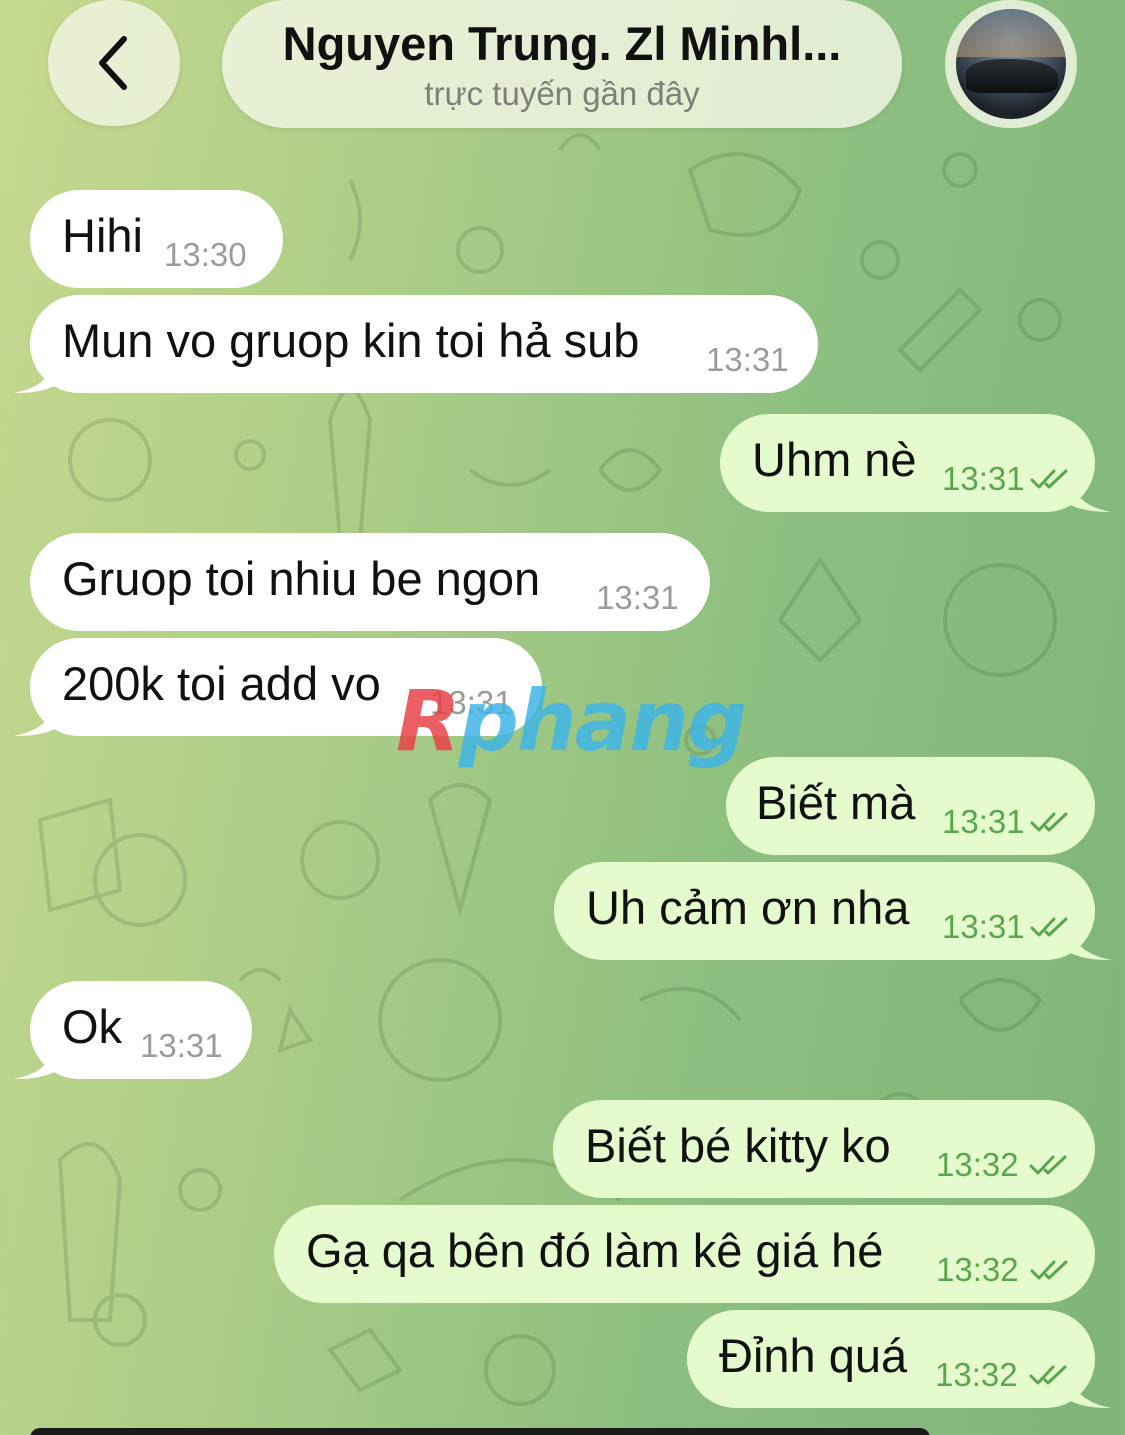 Image resolution: width=1125 pixels, height=1435 pixels. I want to click on message-bubble-outgoing: Gạ qa bên đó làm kê giá hé 13:32, so click(684, 1254).